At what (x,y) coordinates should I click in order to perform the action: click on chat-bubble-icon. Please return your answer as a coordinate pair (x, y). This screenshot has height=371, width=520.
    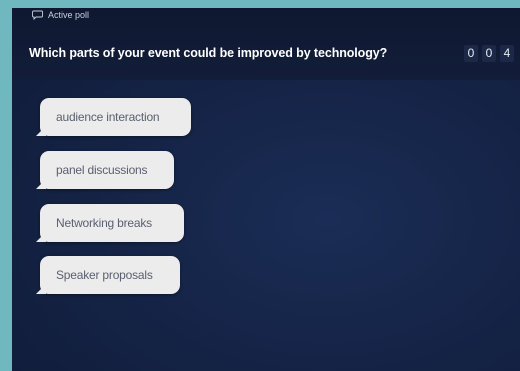
    Looking at the image, I should click on (37, 15).